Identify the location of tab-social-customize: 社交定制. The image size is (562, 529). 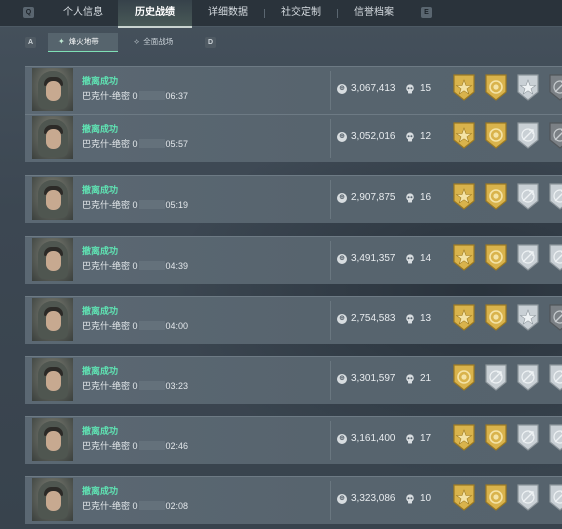
(301, 13).